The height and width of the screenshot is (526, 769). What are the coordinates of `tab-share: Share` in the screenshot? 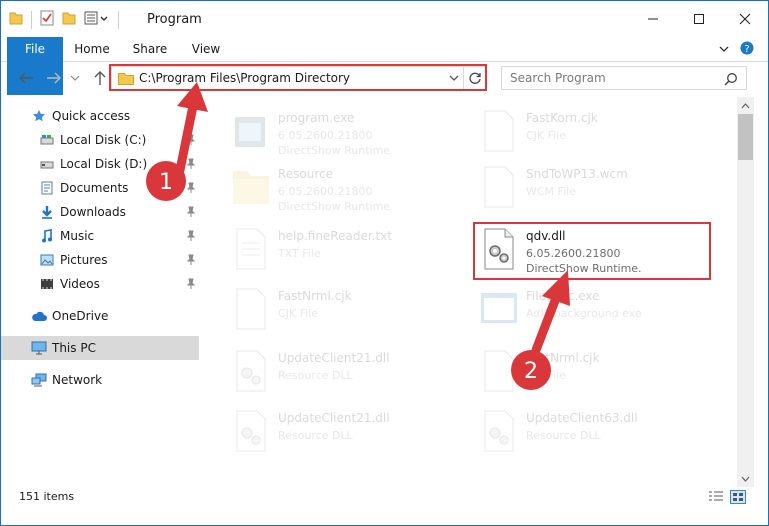 It's located at (150, 49).